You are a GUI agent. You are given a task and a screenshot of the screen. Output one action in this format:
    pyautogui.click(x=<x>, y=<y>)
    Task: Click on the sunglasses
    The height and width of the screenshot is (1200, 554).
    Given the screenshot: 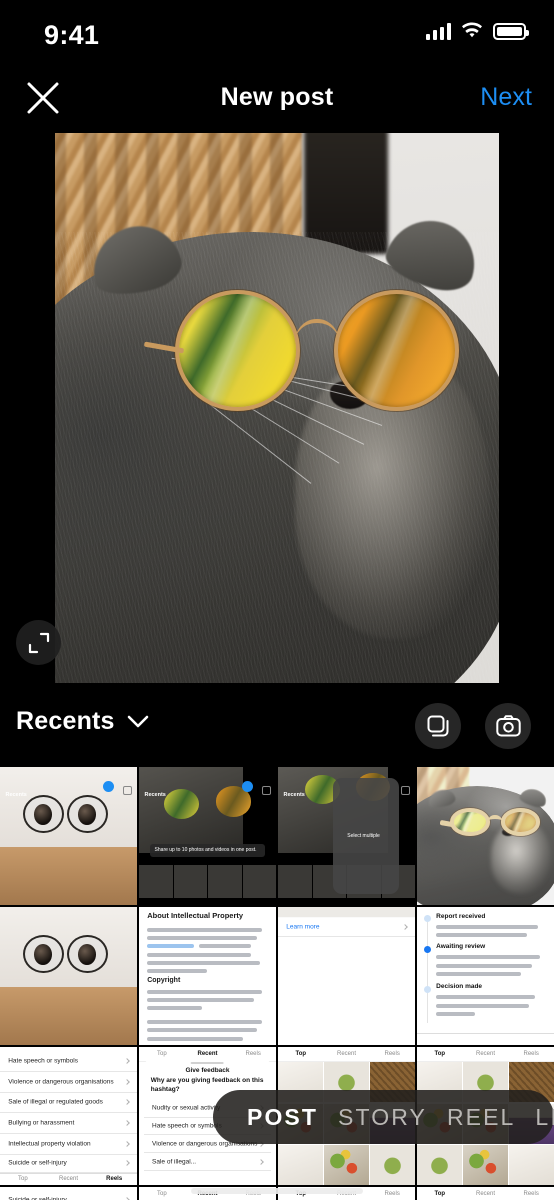 What is the action you would take?
    pyautogui.click(x=301, y=350)
    